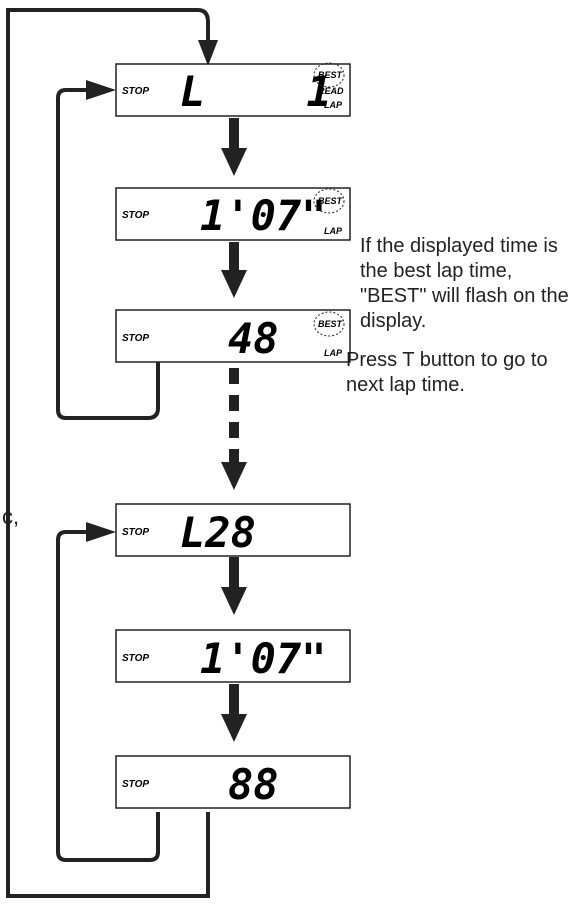 The width and height of the screenshot is (583, 906). Describe the element at coordinates (253, 784) in the screenshot. I see `lcd-main-readout: 88` at that location.